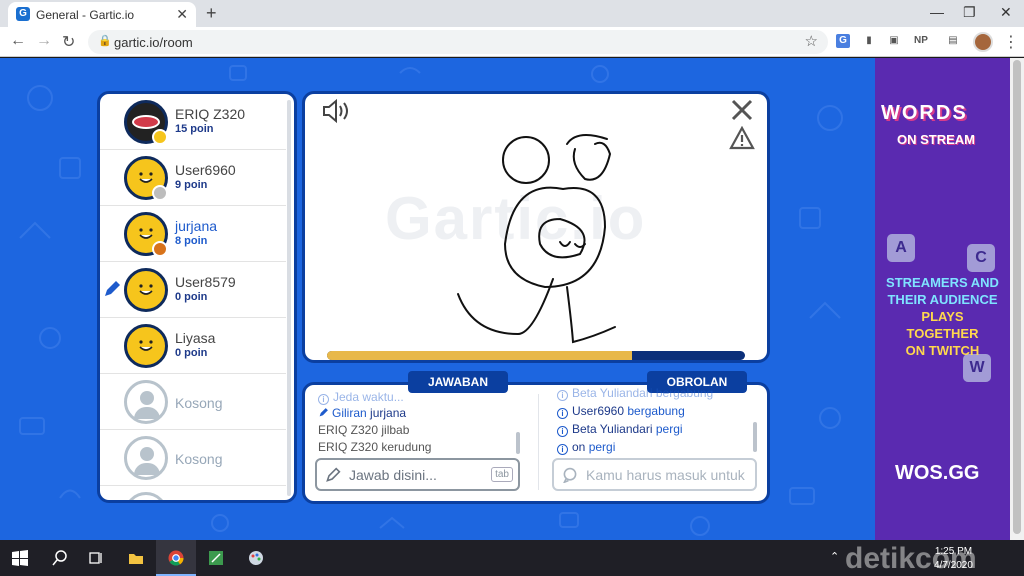 The width and height of the screenshot is (1024, 576). Describe the element at coordinates (586, 447) in the screenshot. I see `chat-log-line: i on pergi` at that location.